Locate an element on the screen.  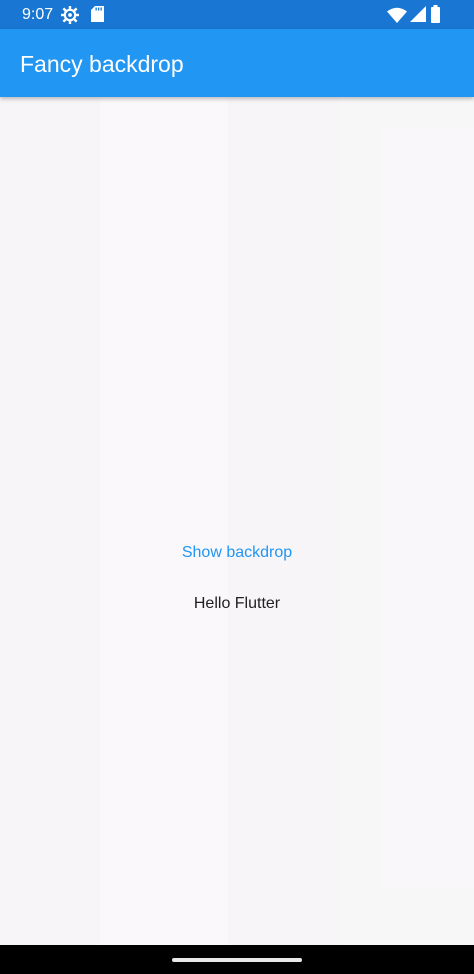
app-bar: Fancy backdrop is located at coordinates (237, 63).